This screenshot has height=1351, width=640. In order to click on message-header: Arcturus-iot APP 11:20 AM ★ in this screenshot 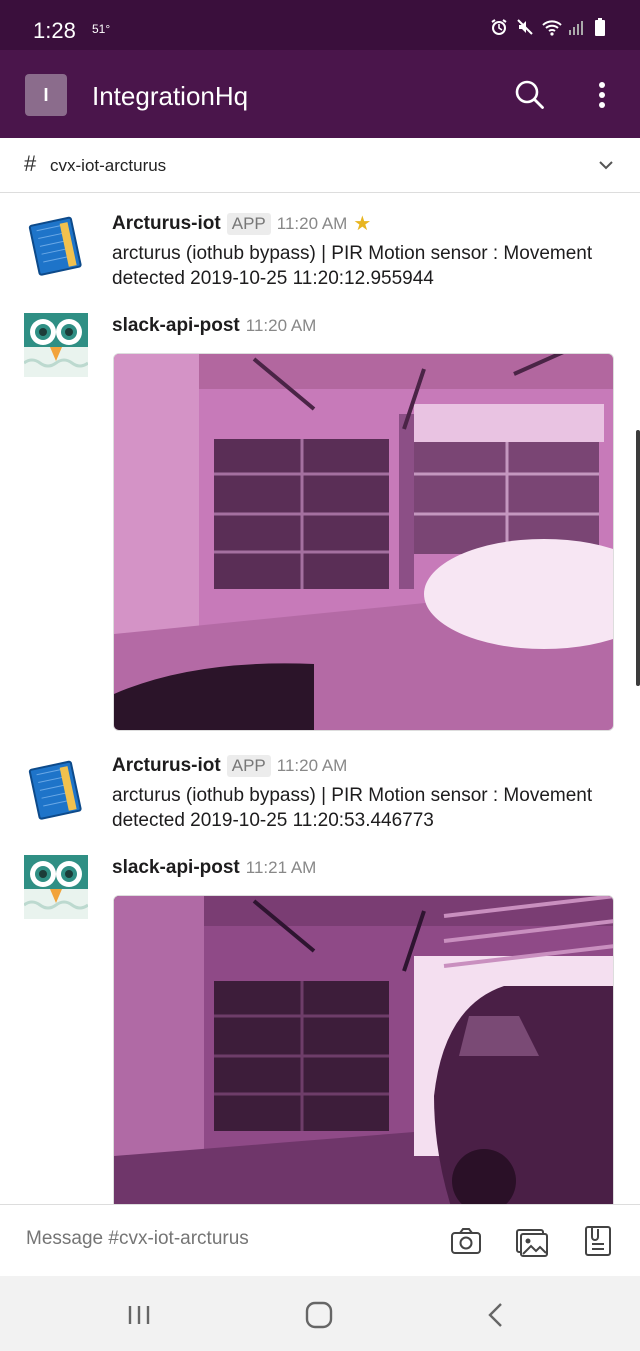, I will do `click(241, 224)`.